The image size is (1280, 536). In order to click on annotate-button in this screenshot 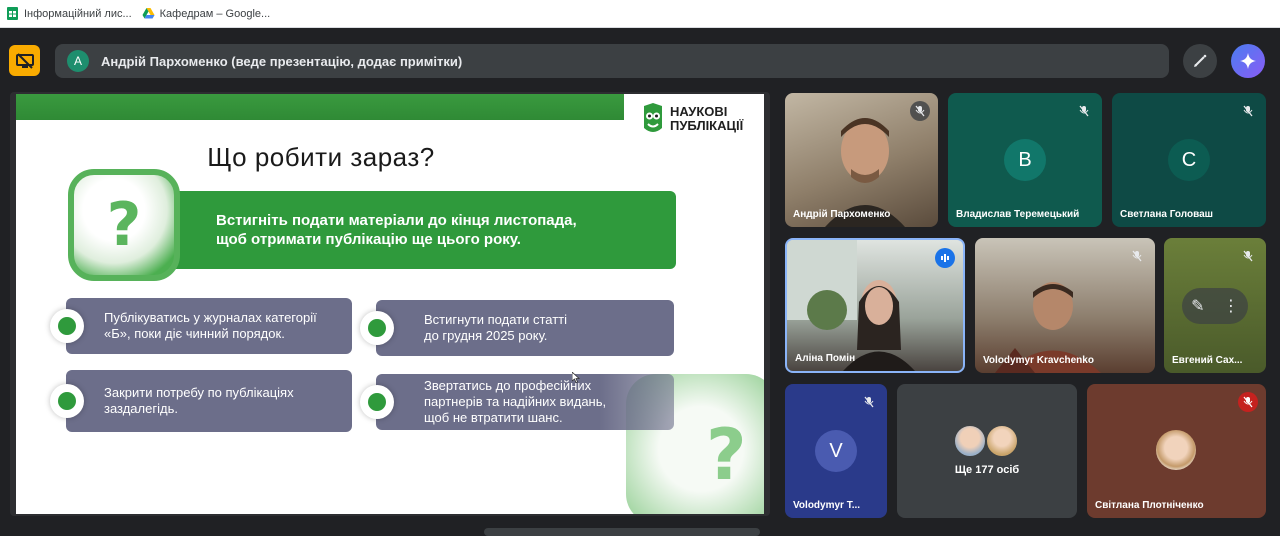, I will do `click(1200, 61)`.